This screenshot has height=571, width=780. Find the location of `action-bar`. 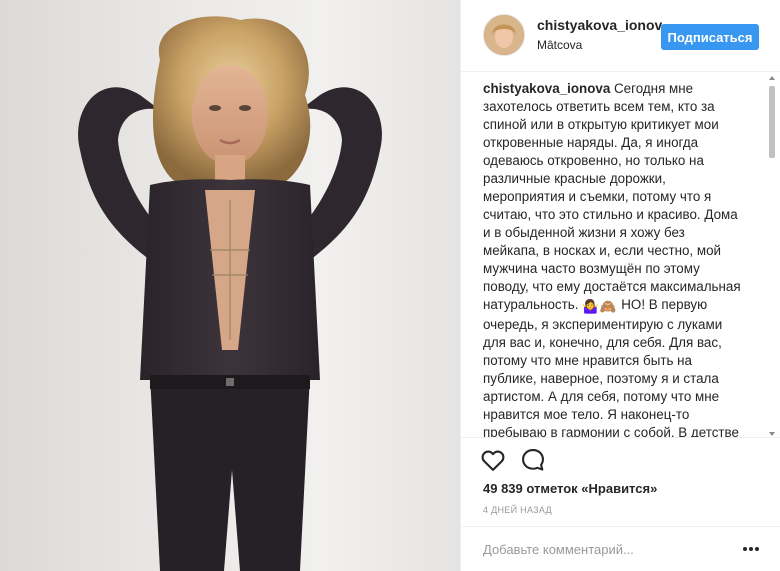

action-bar is located at coordinates (620, 459).